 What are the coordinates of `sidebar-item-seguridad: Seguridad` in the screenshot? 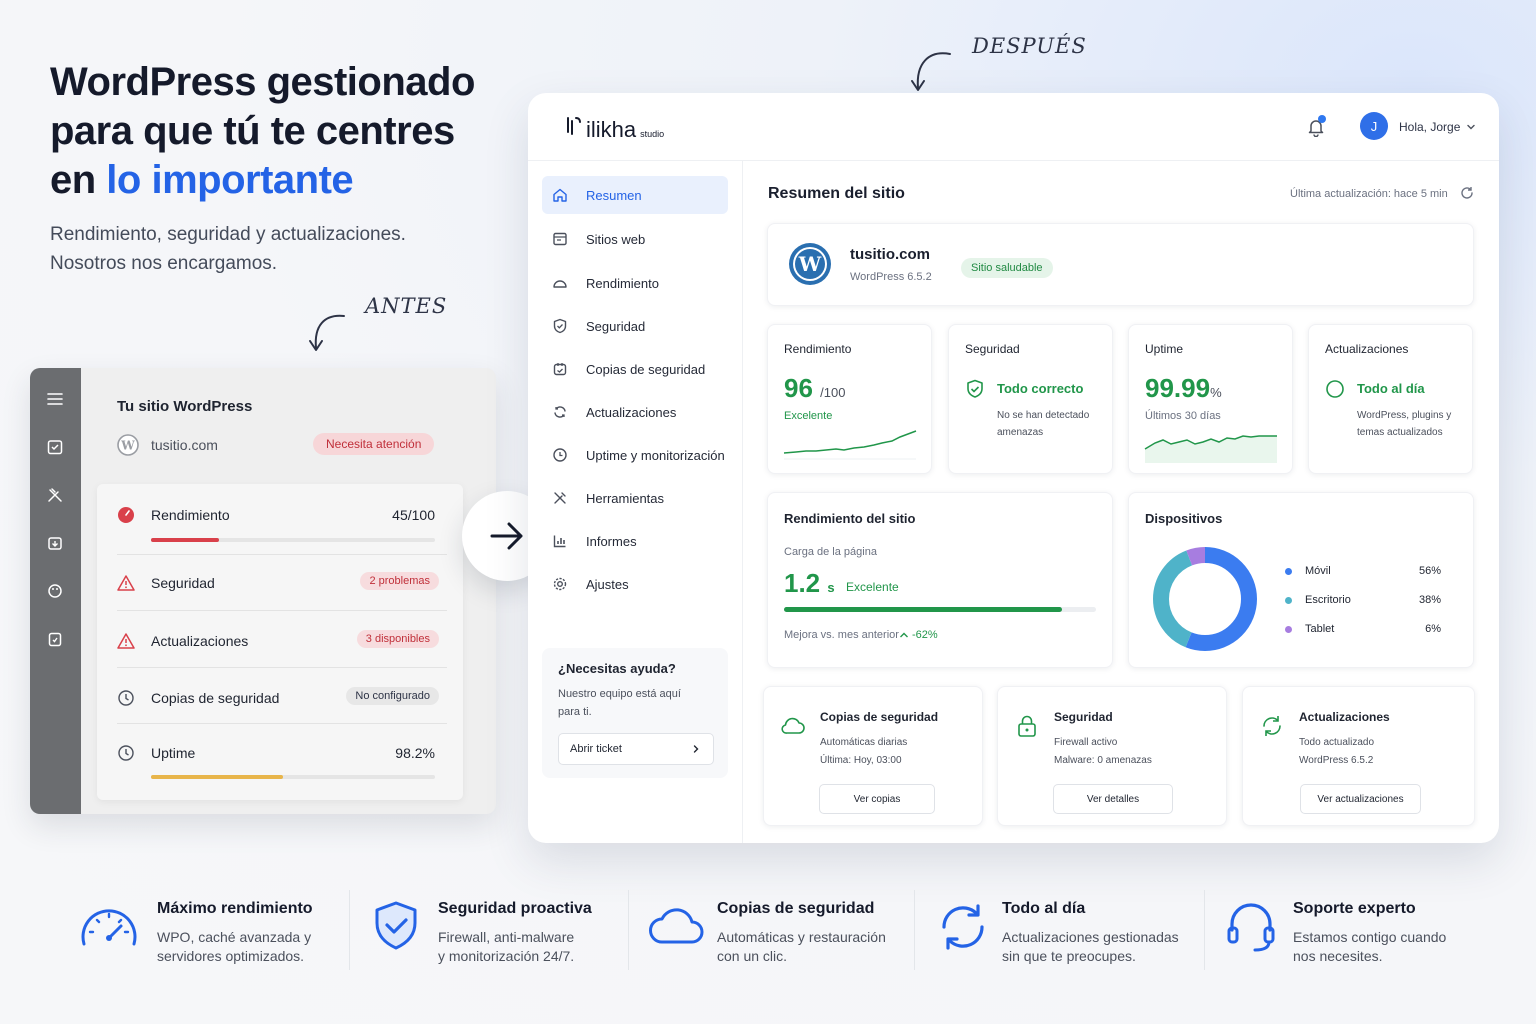 It's located at (635, 326).